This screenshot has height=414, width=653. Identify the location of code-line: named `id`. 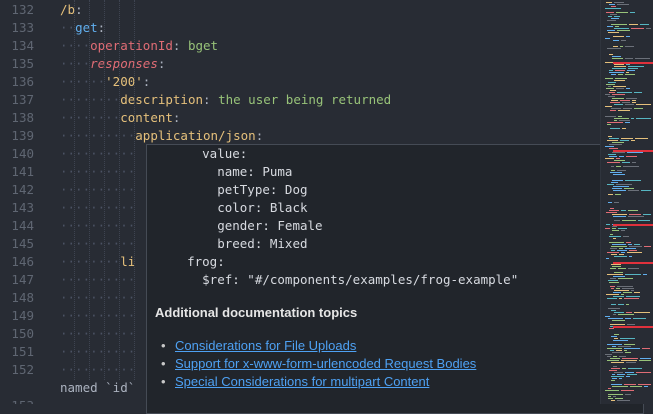
(97, 388).